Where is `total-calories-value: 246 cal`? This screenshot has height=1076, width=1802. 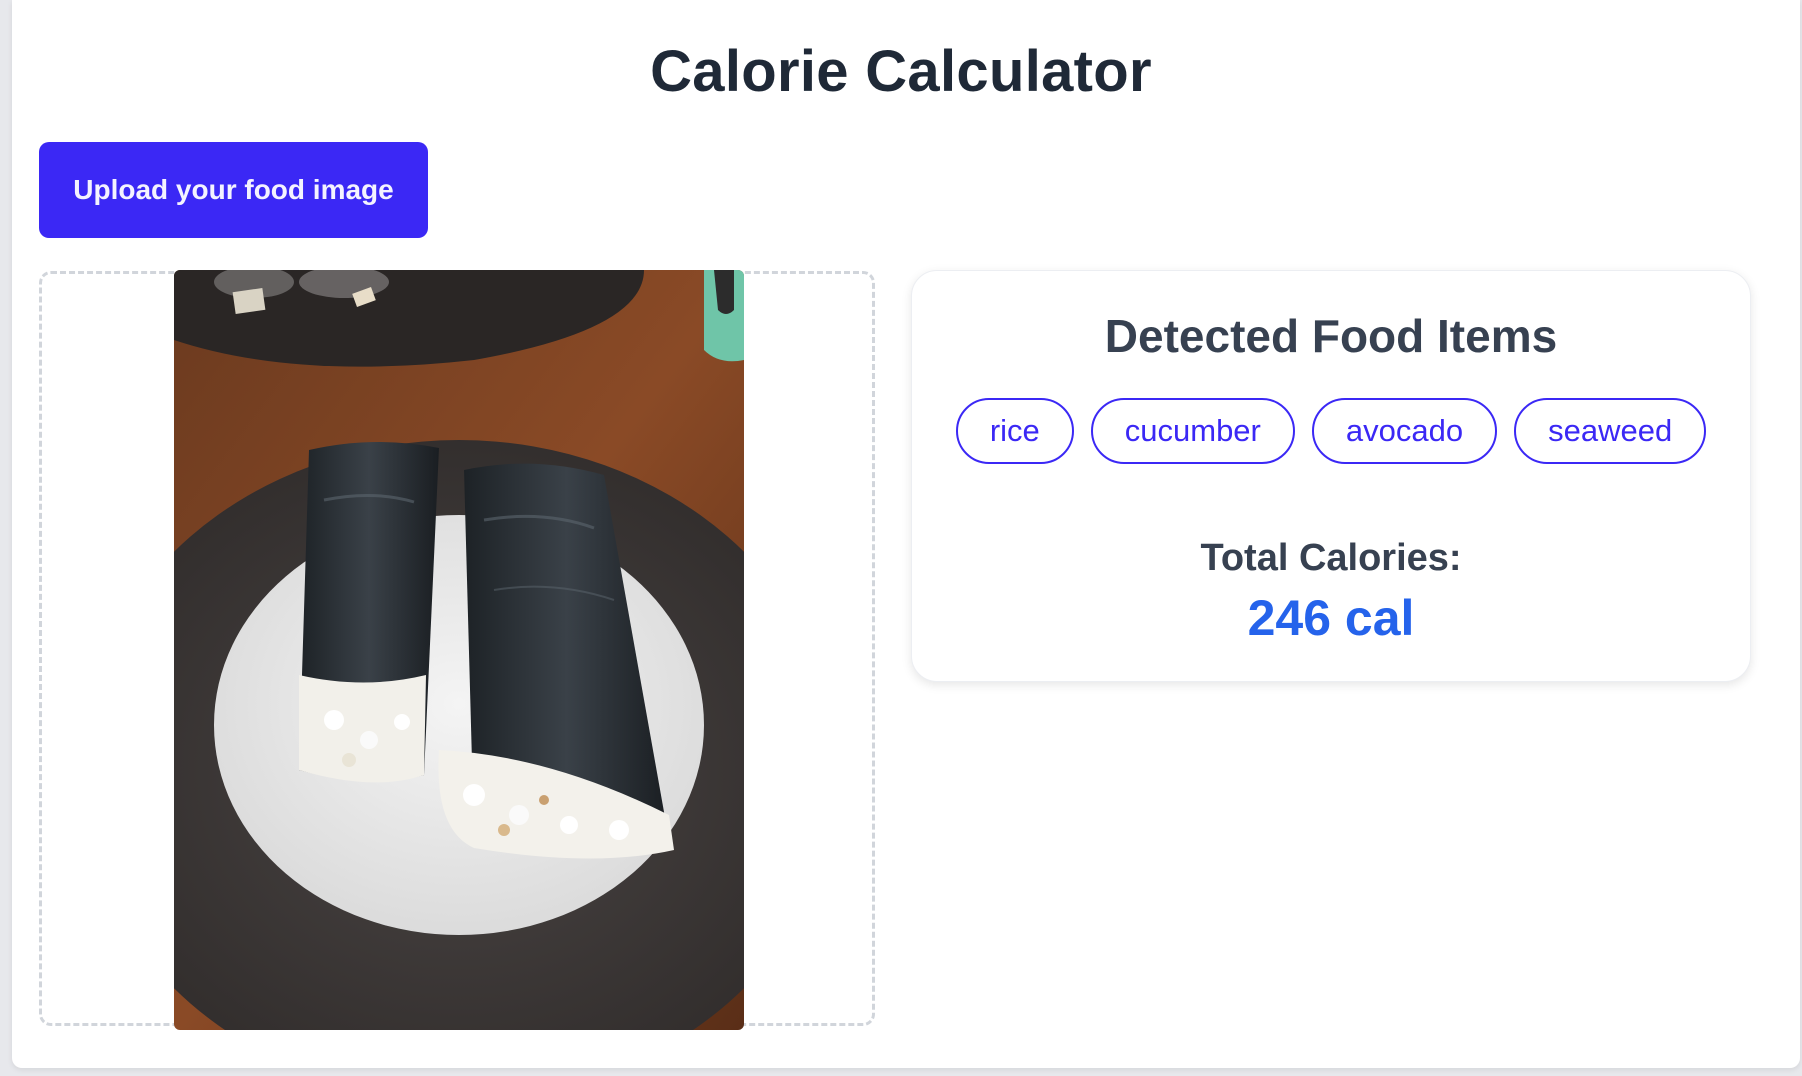
total-calories-value: 246 cal is located at coordinates (1331, 618).